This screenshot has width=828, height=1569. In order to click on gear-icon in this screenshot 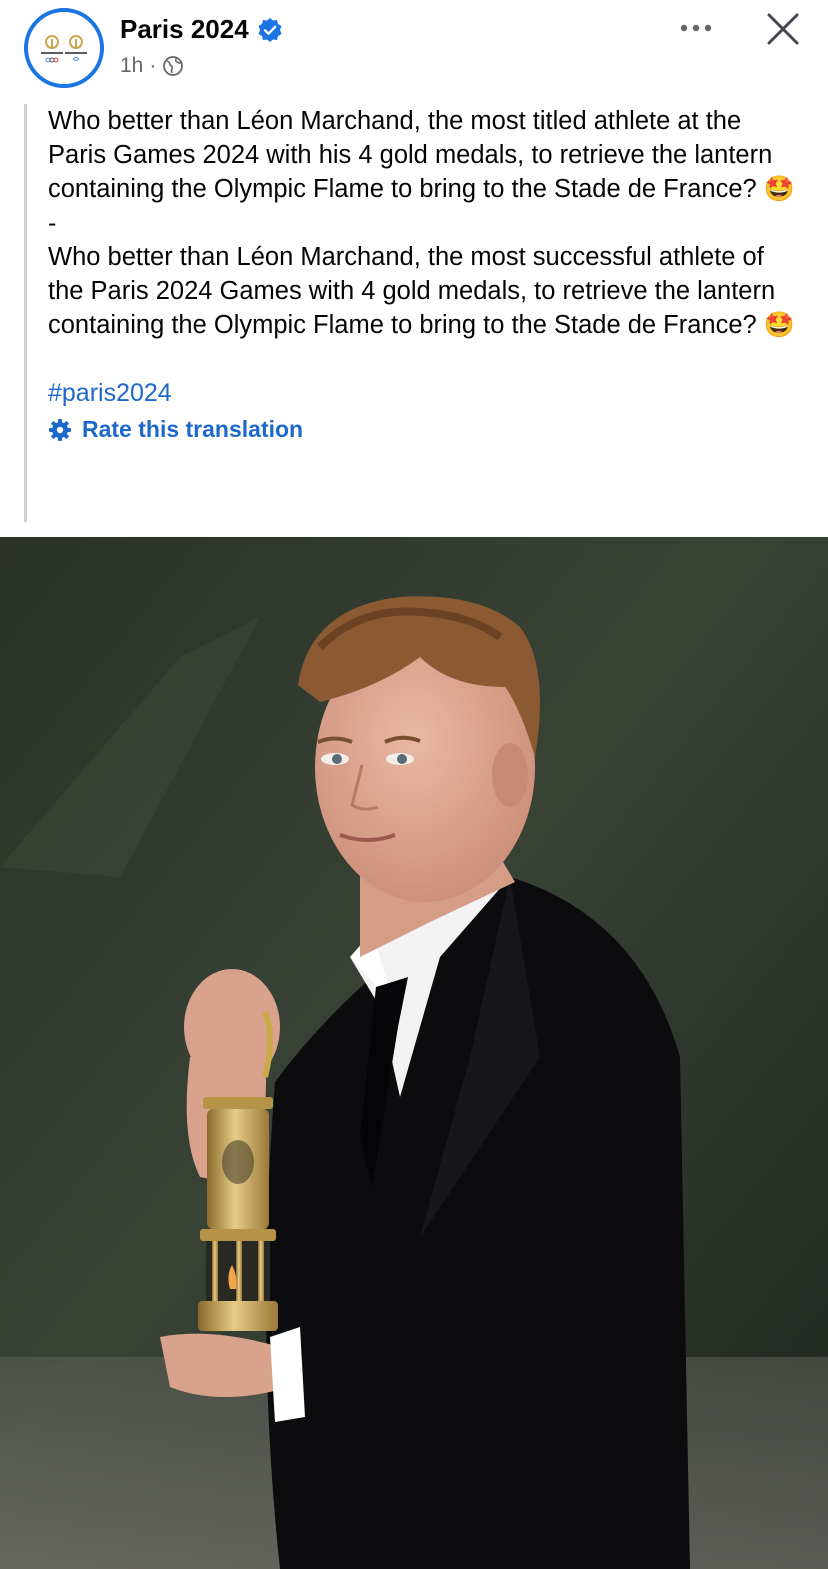, I will do `click(60, 429)`.